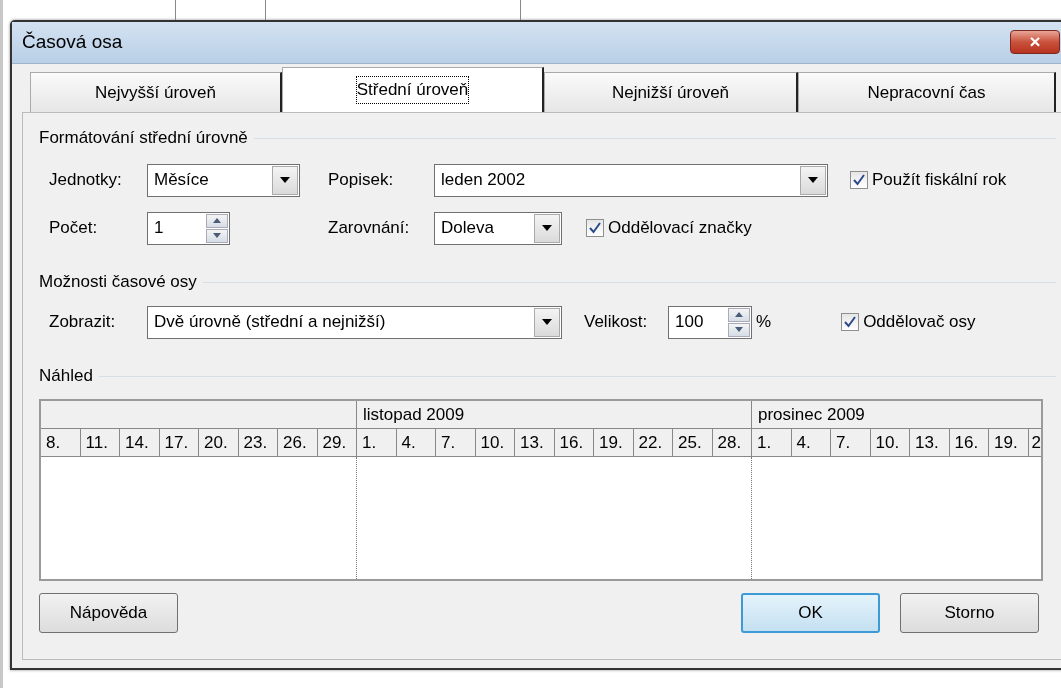 Image resolution: width=1061 pixels, height=688 pixels. I want to click on spin-field: 1, so click(188, 228).